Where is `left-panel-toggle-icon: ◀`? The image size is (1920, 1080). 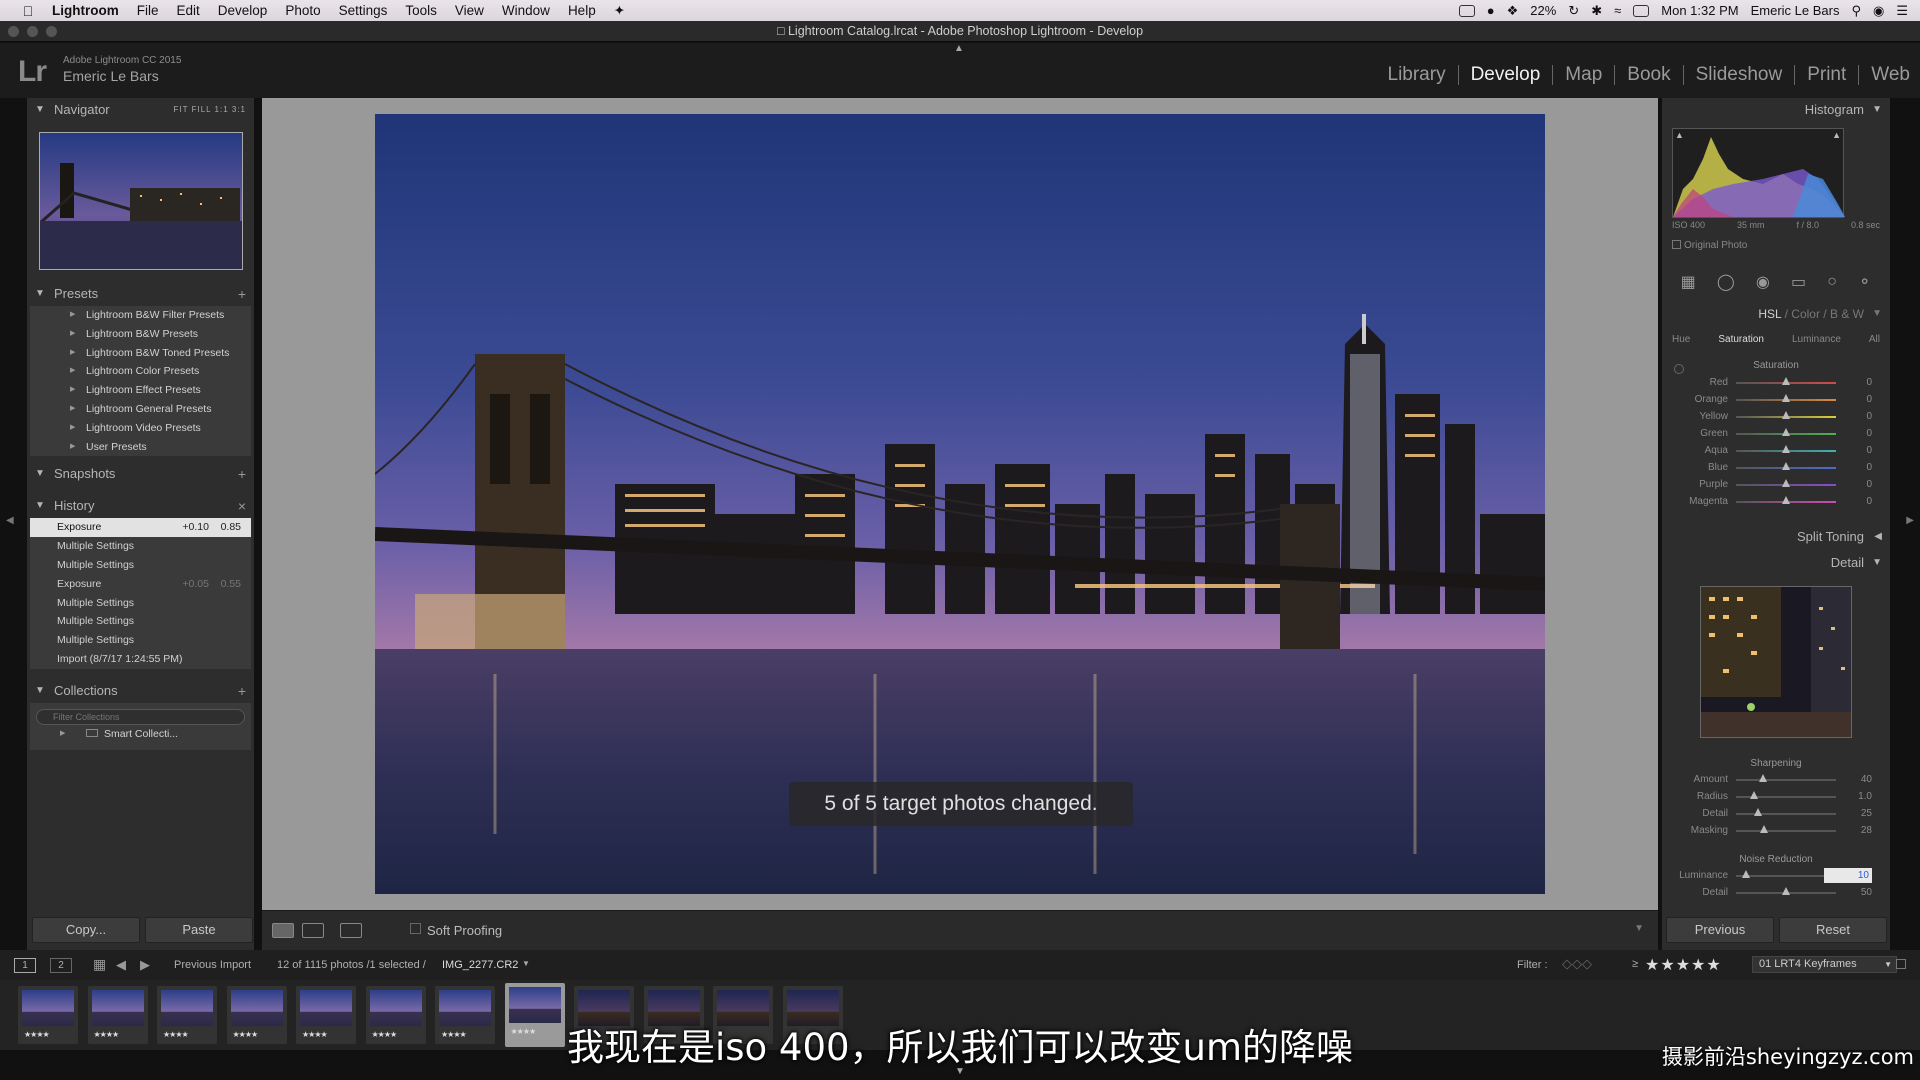
left-panel-toggle-icon: ◀ is located at coordinates (10, 520).